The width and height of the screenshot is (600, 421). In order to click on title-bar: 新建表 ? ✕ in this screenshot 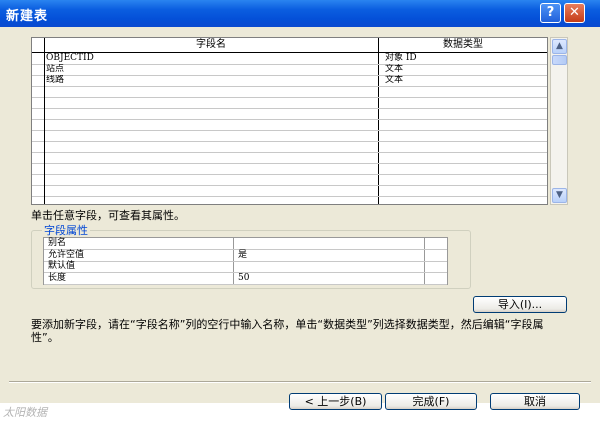, I will do `click(300, 13)`.